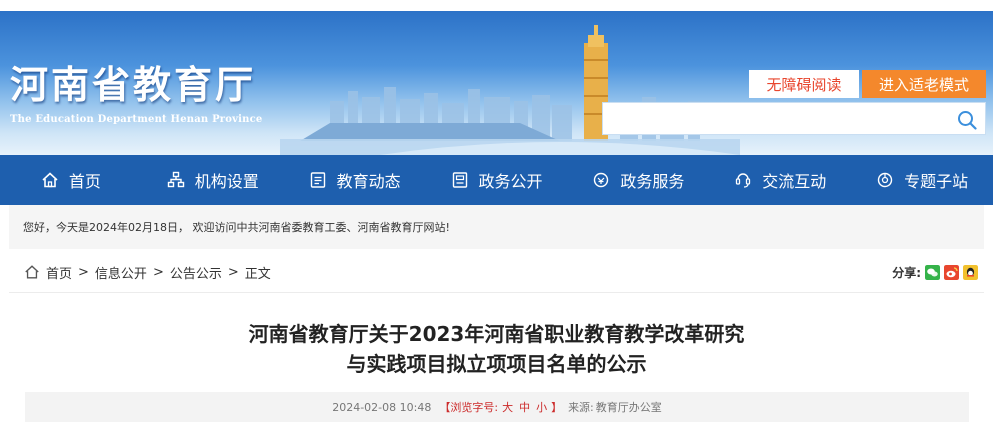  I want to click on article-source: 教育厅办公室, so click(628, 407).